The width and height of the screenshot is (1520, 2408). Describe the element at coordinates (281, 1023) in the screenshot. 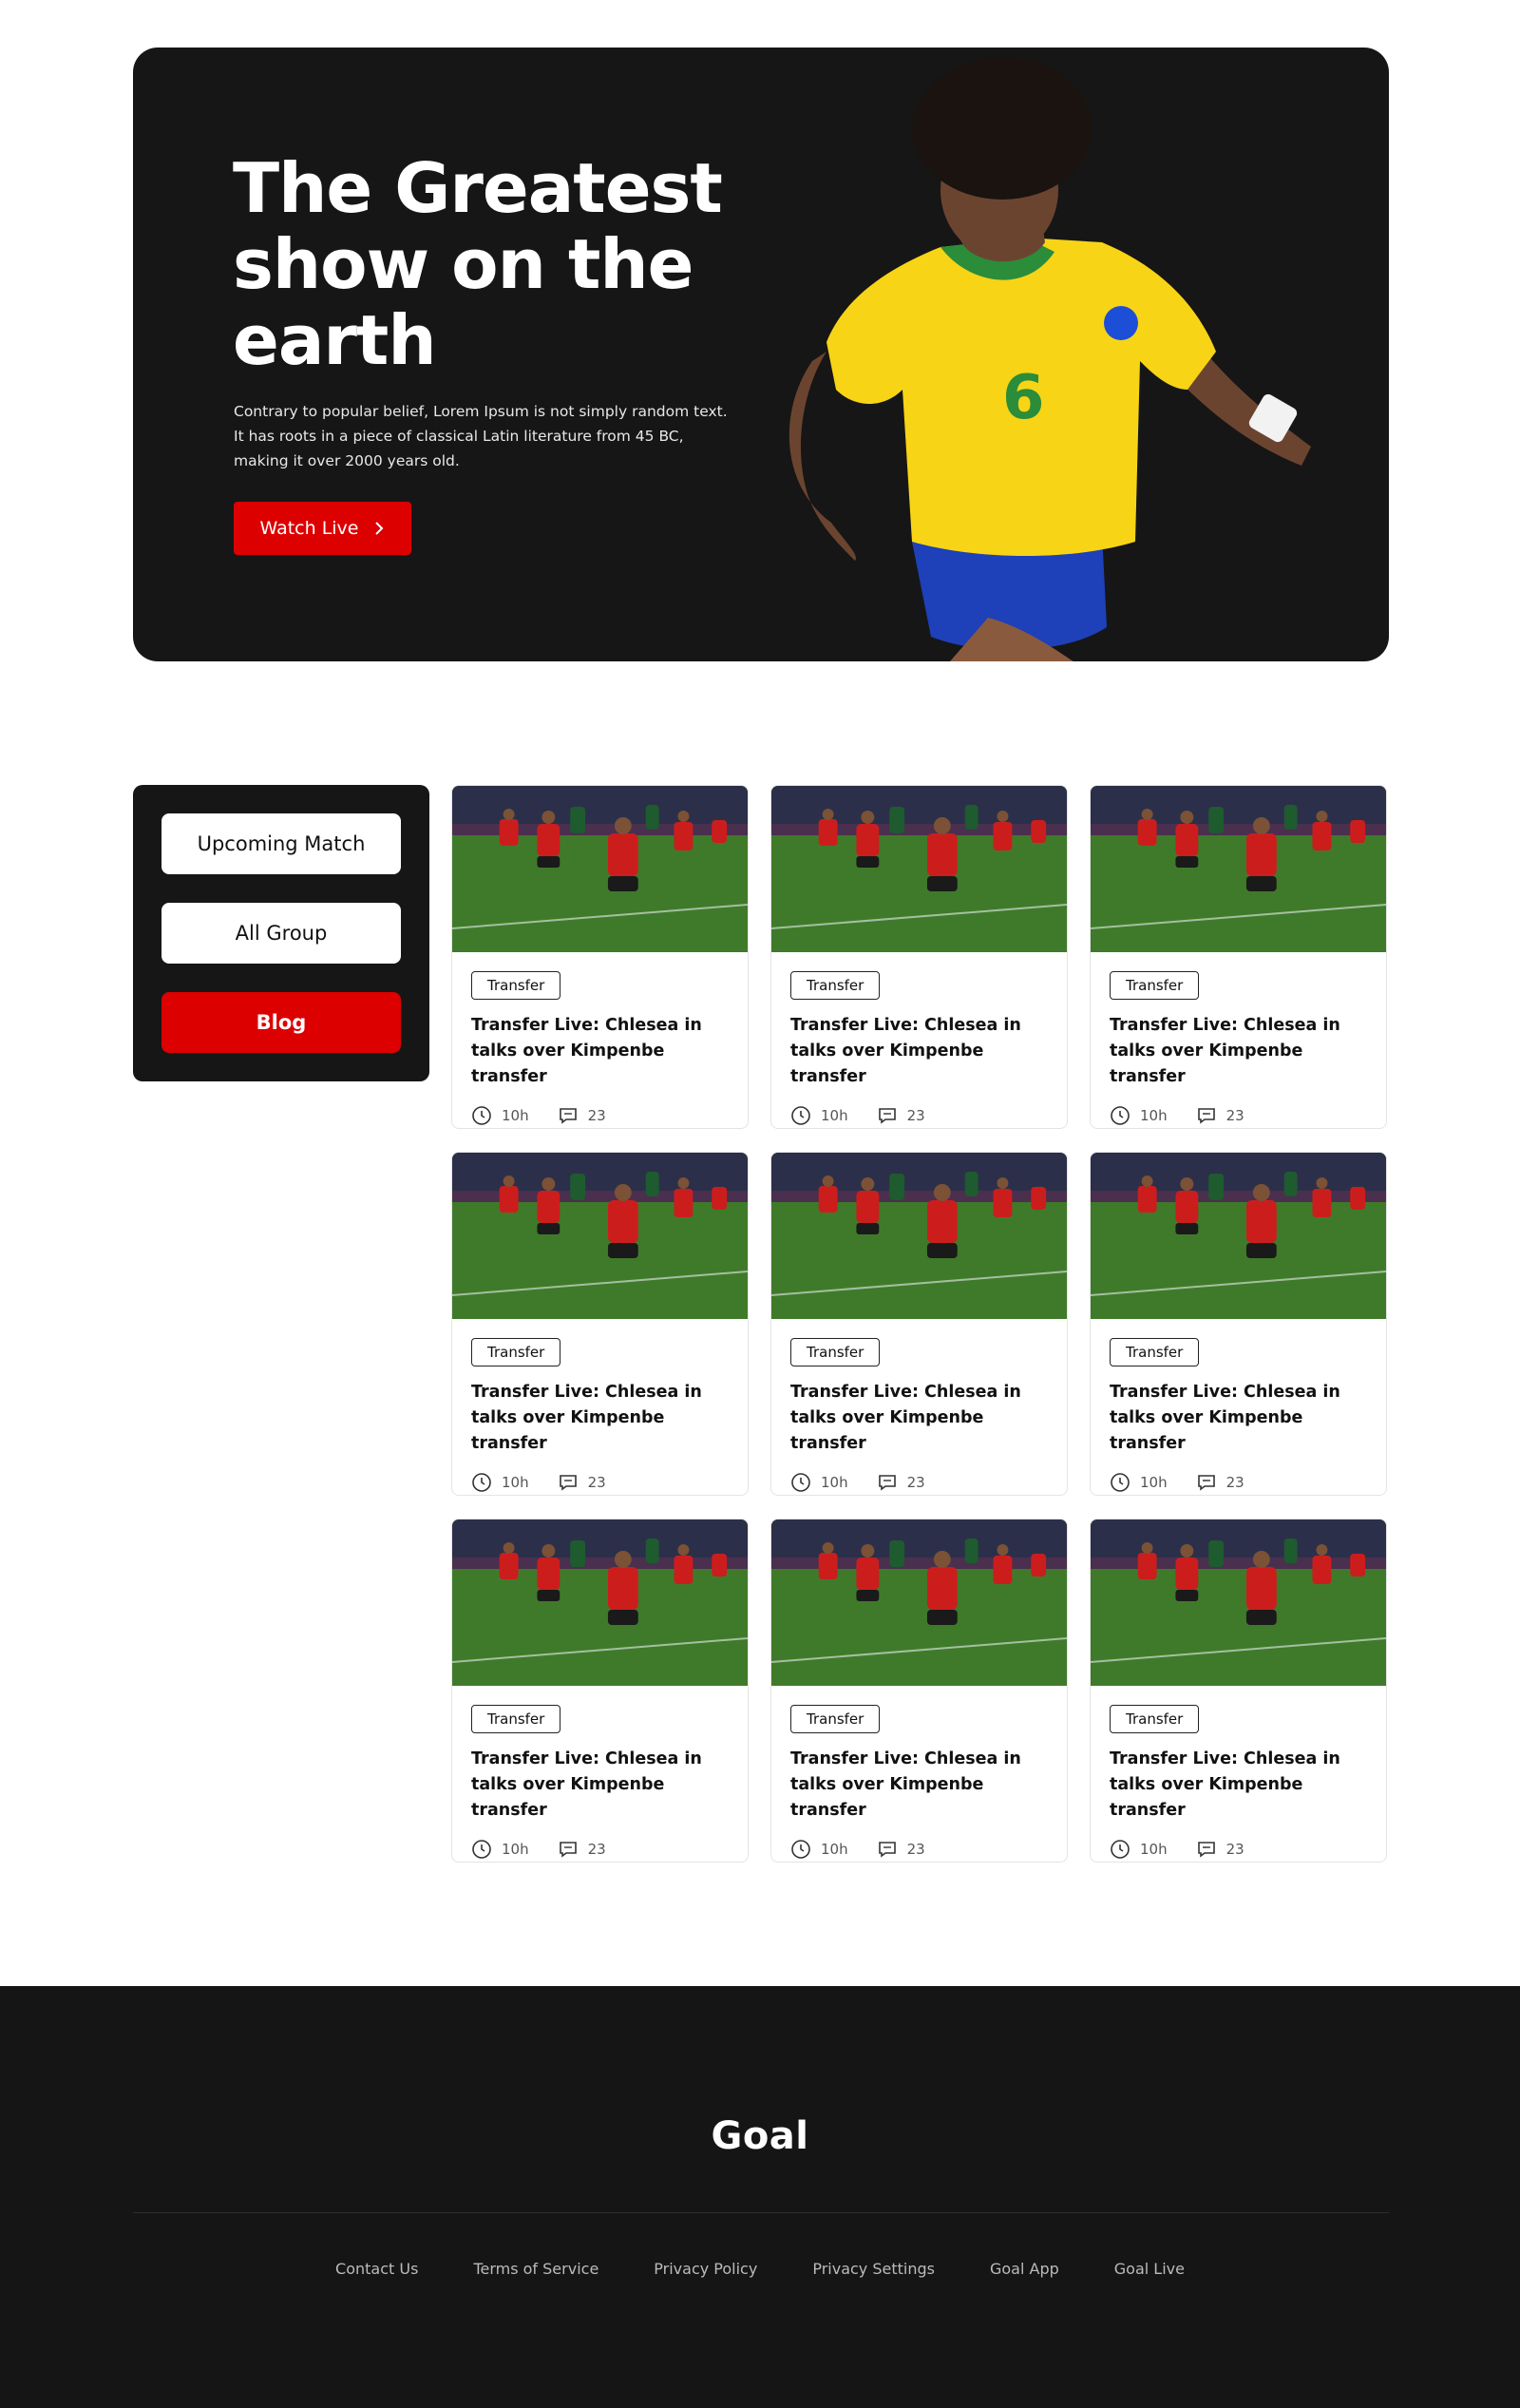

I see `sidebar-item-blog: Blog` at that location.